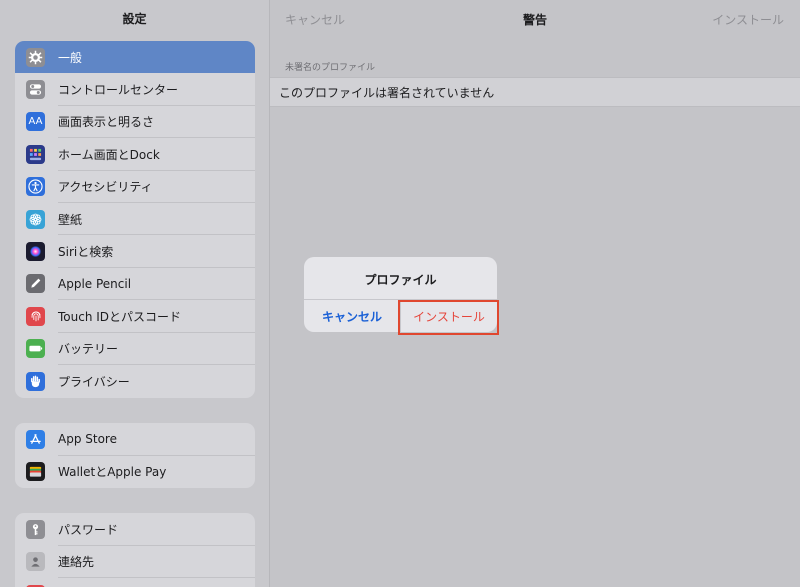 This screenshot has width=800, height=587. Describe the element at coordinates (105, 187) in the screenshot. I see `sidebar-item-label: アクセシビリティ` at that location.